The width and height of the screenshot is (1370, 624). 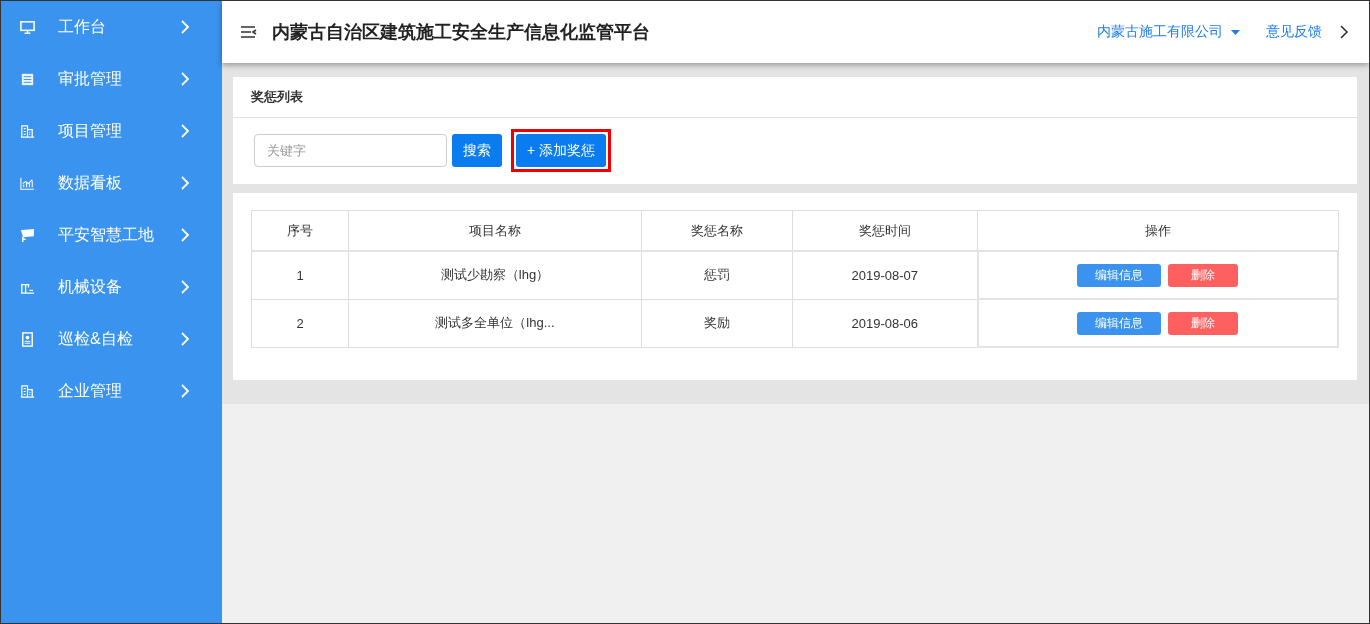 What do you see at coordinates (27, 339) in the screenshot?
I see `badge-icon` at bounding box center [27, 339].